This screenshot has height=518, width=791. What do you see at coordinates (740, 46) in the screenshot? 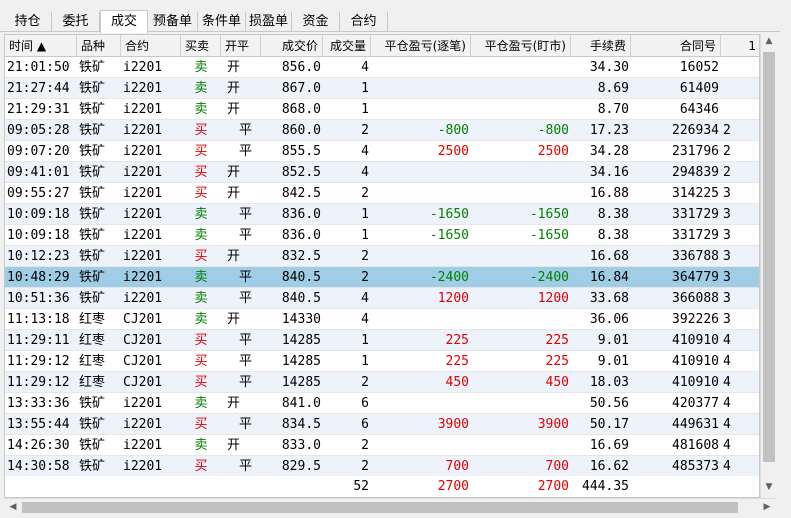
I see `column-header-extra: 1` at bounding box center [740, 46].